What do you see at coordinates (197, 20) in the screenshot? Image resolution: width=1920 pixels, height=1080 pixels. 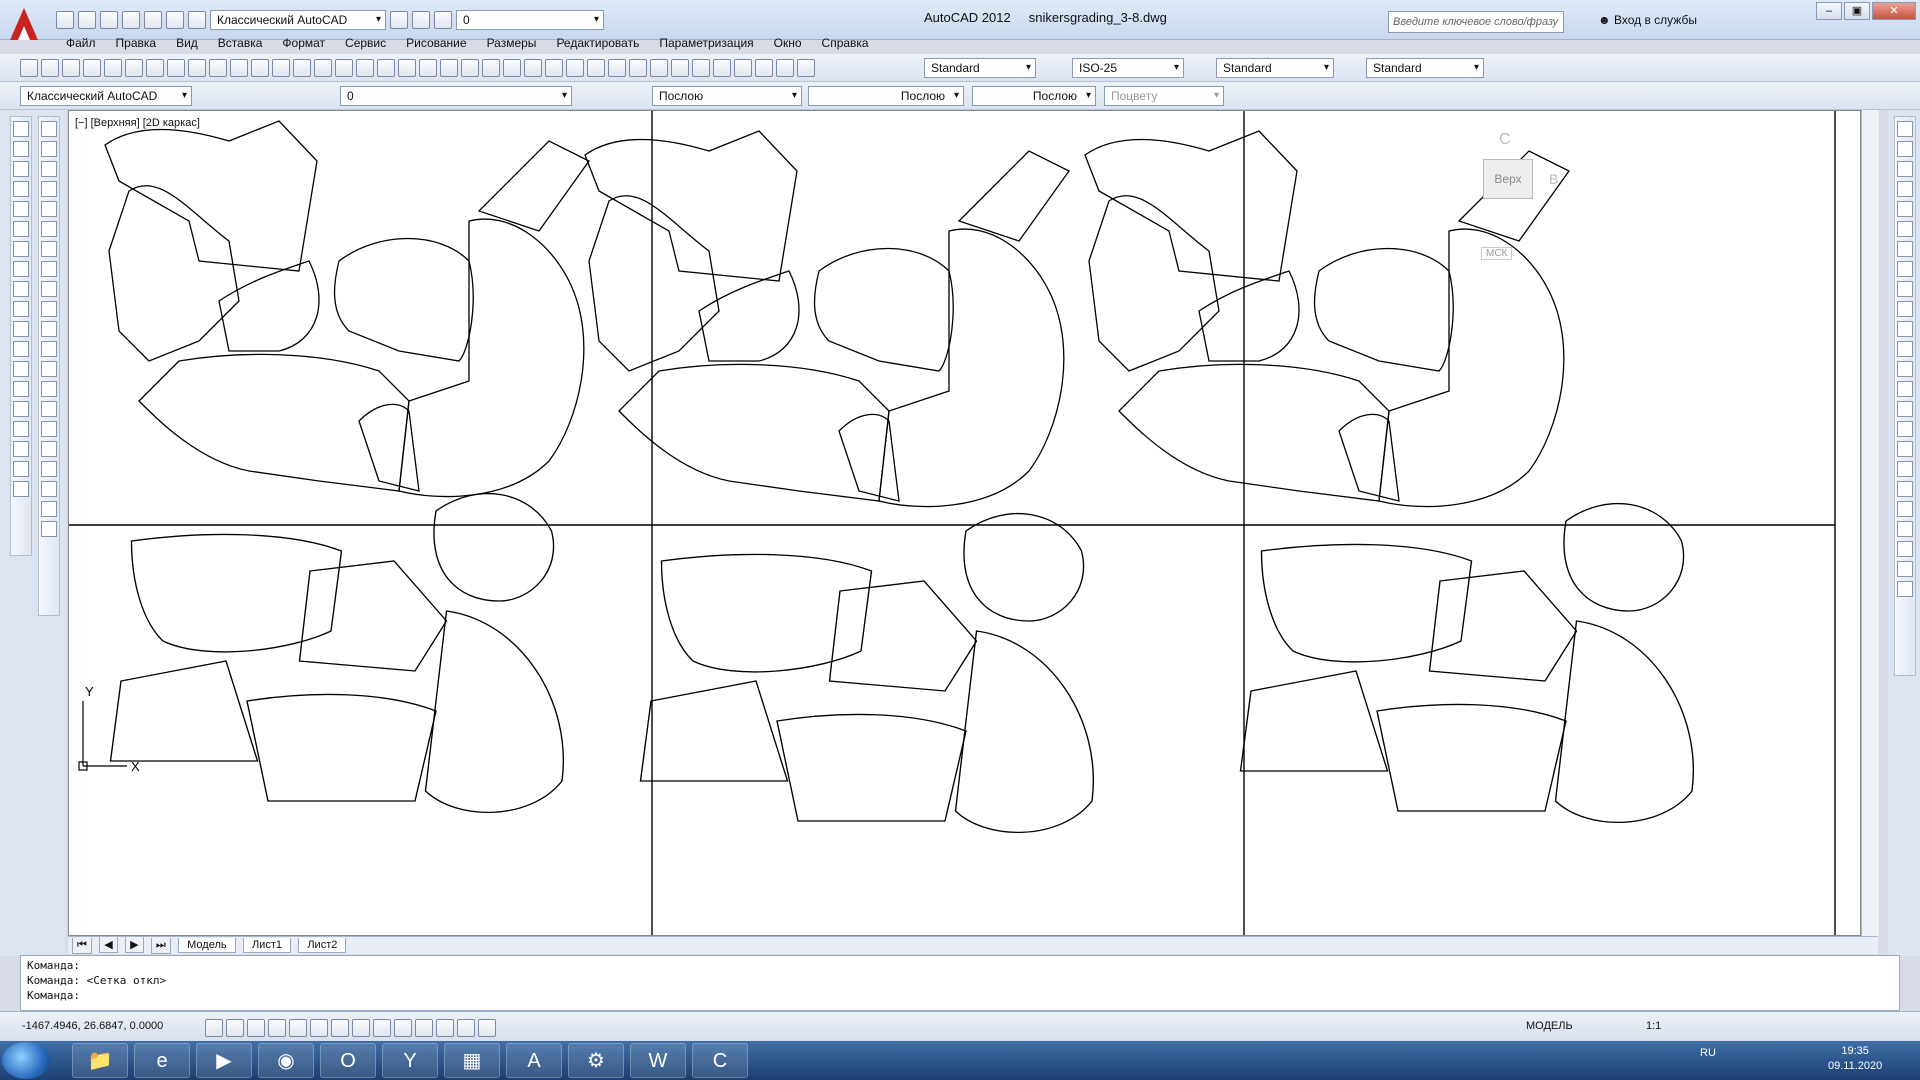 I see `redo-icon` at bounding box center [197, 20].